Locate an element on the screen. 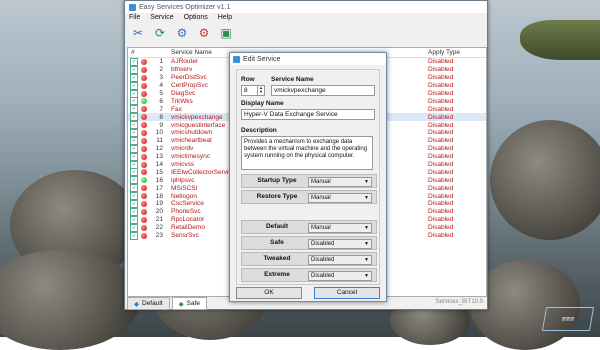 The width and height of the screenshot is (600, 350). add-service-icon: ▣ is located at coordinates (226, 33).